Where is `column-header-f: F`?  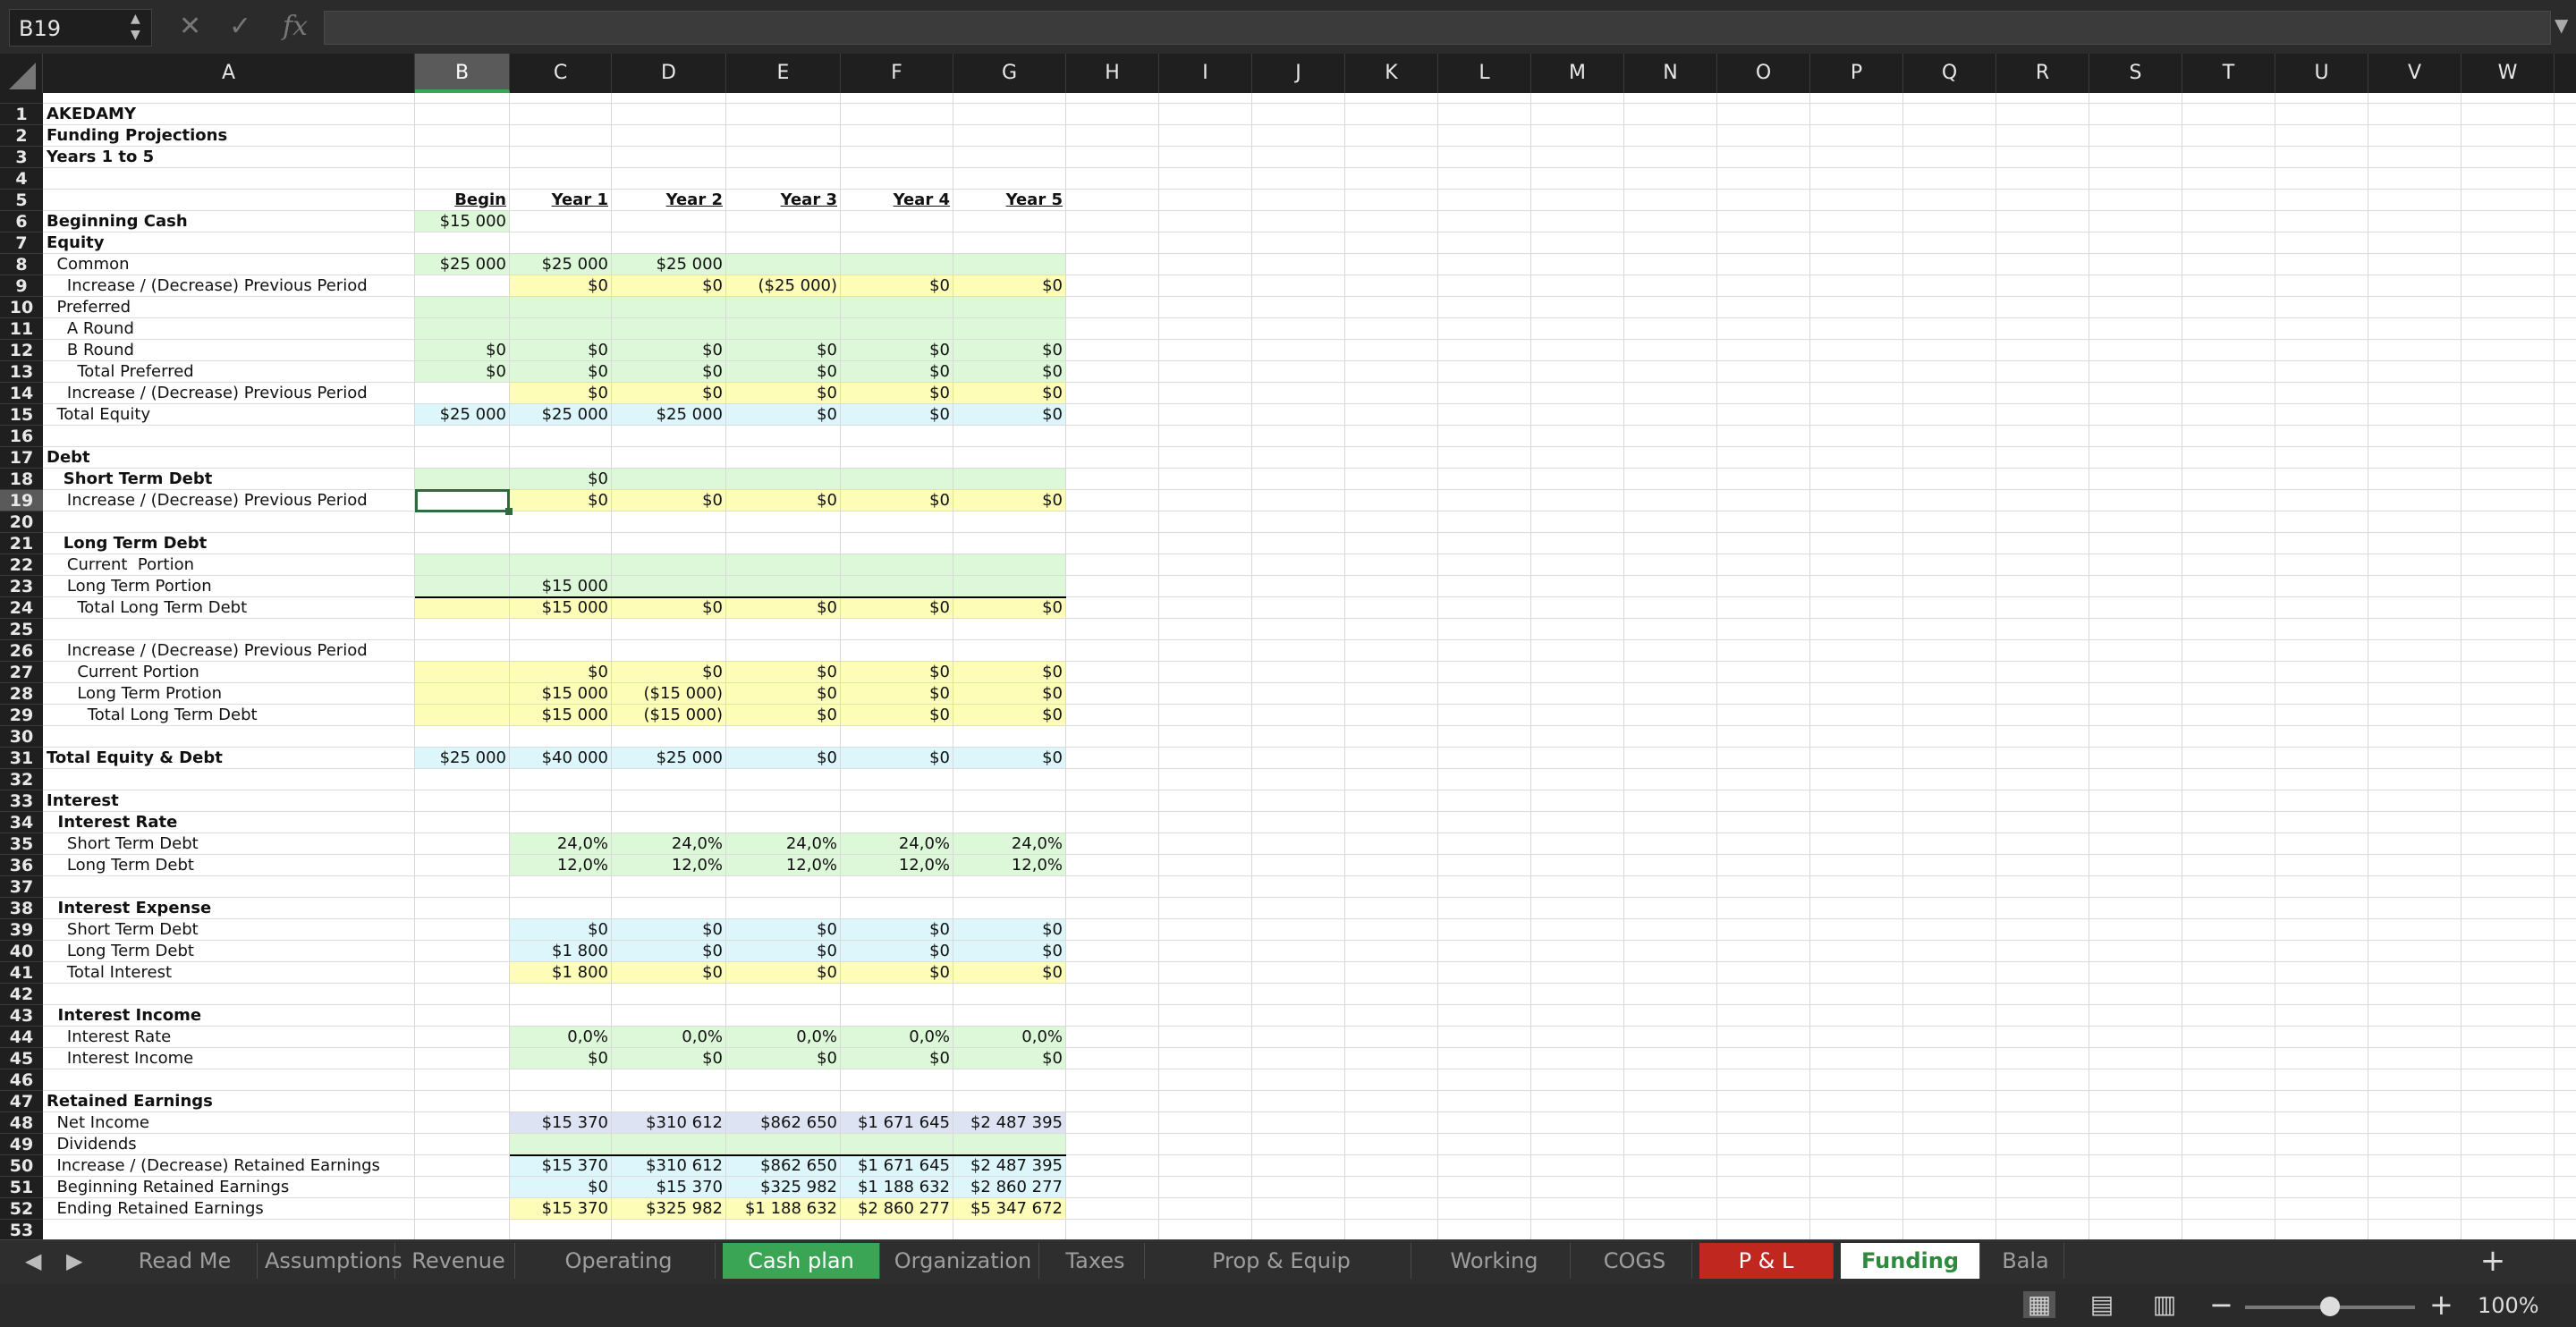
column-header-f: F is located at coordinates (897, 73).